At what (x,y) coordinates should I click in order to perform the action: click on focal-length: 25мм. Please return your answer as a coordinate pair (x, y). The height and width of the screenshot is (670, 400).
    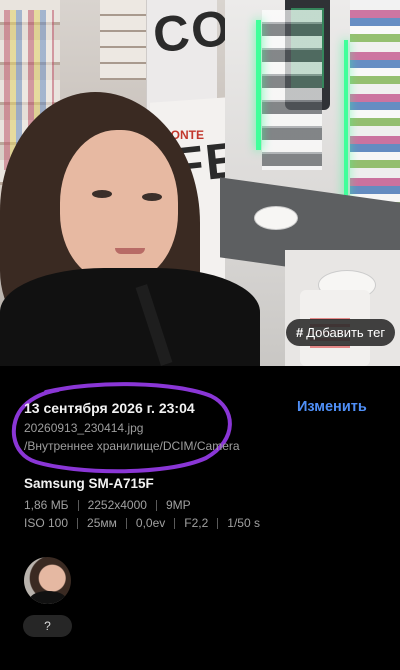
    Looking at the image, I should click on (102, 523).